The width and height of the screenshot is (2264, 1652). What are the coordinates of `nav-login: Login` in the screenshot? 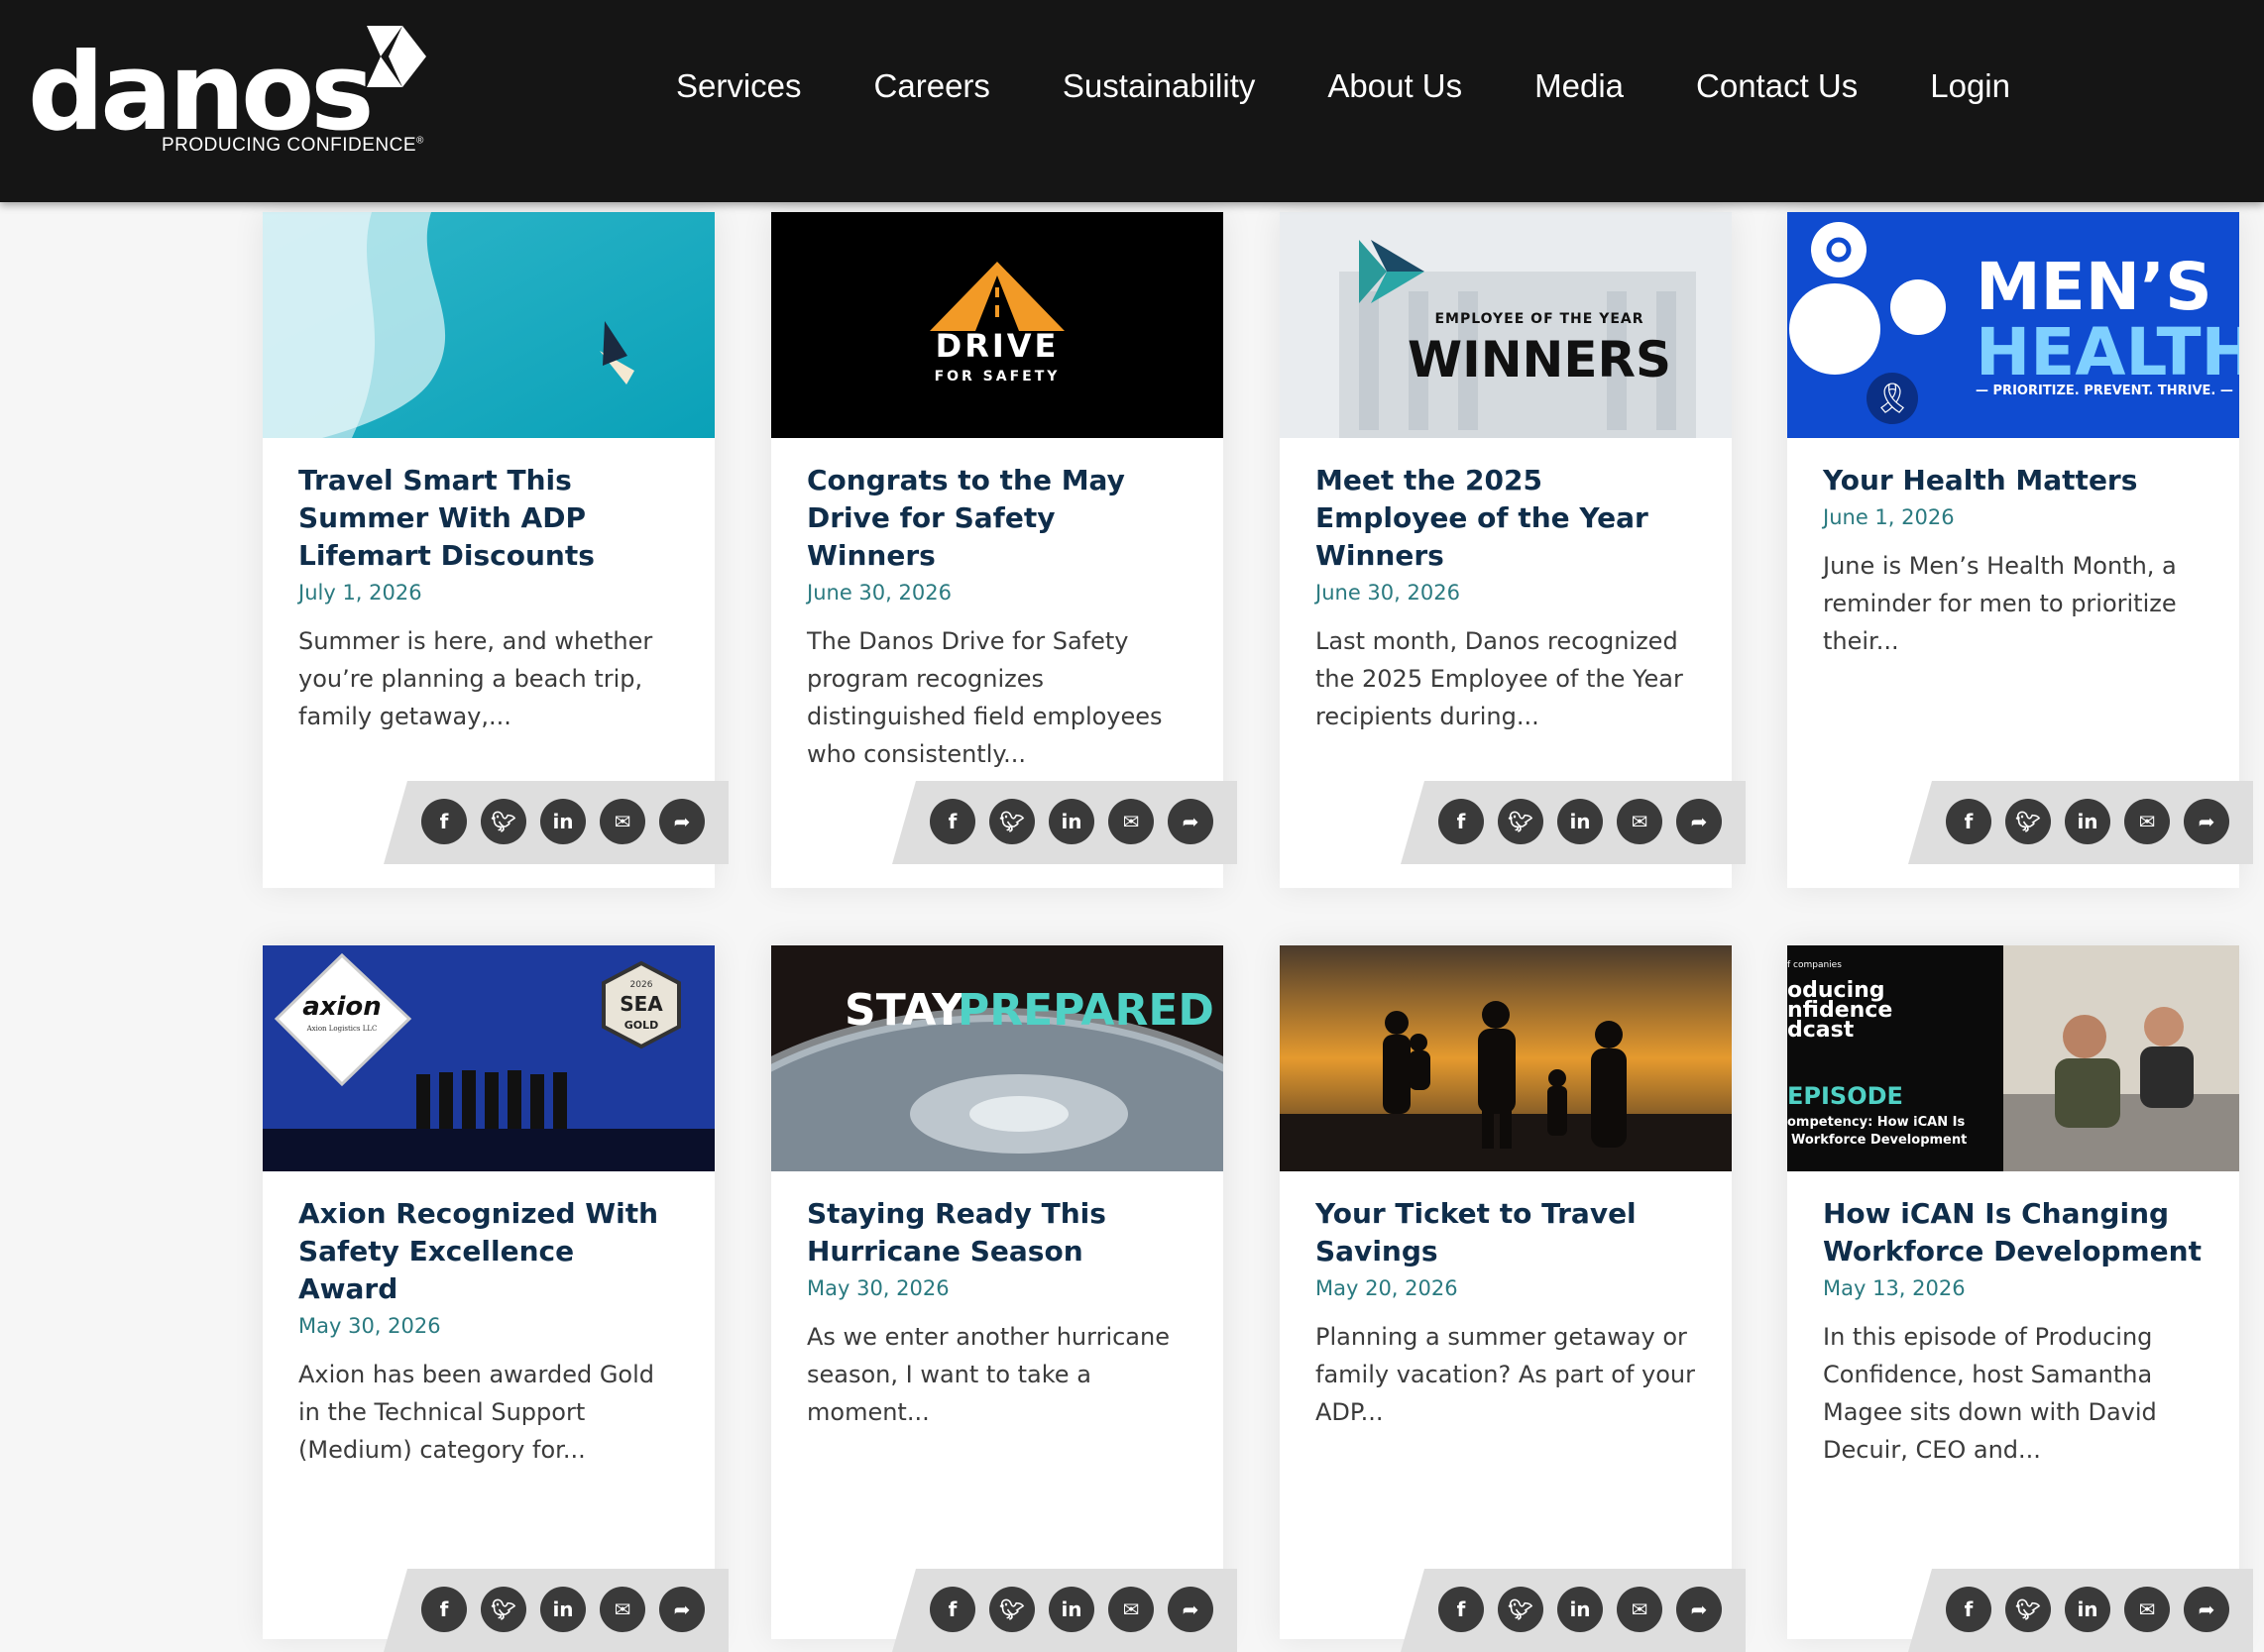 It's located at (1970, 86).